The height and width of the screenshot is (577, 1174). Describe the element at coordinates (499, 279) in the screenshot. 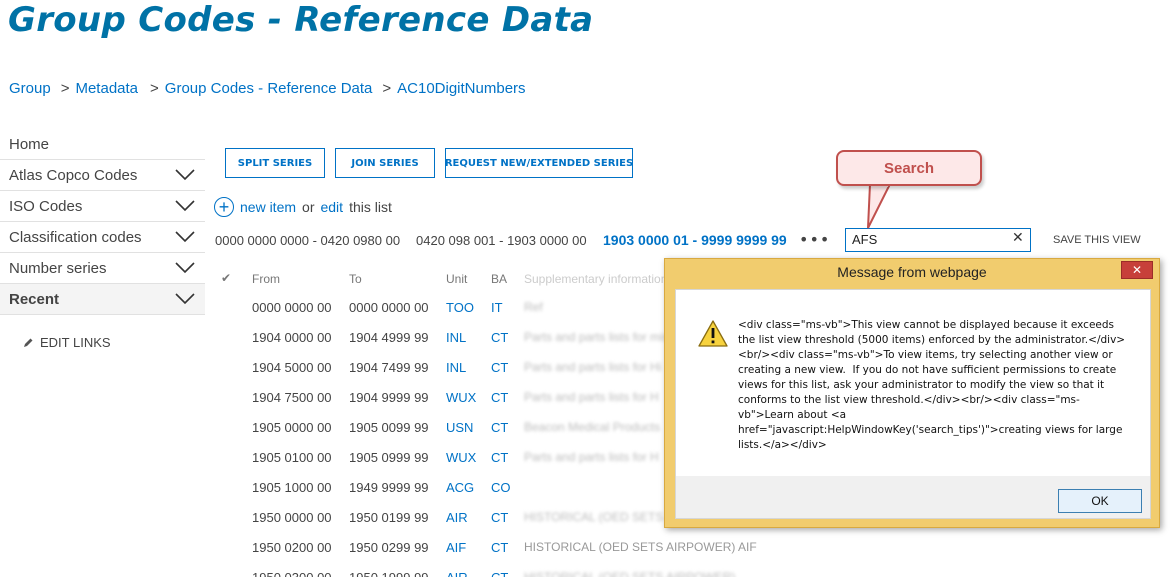

I see `column-header-ba: BA` at that location.